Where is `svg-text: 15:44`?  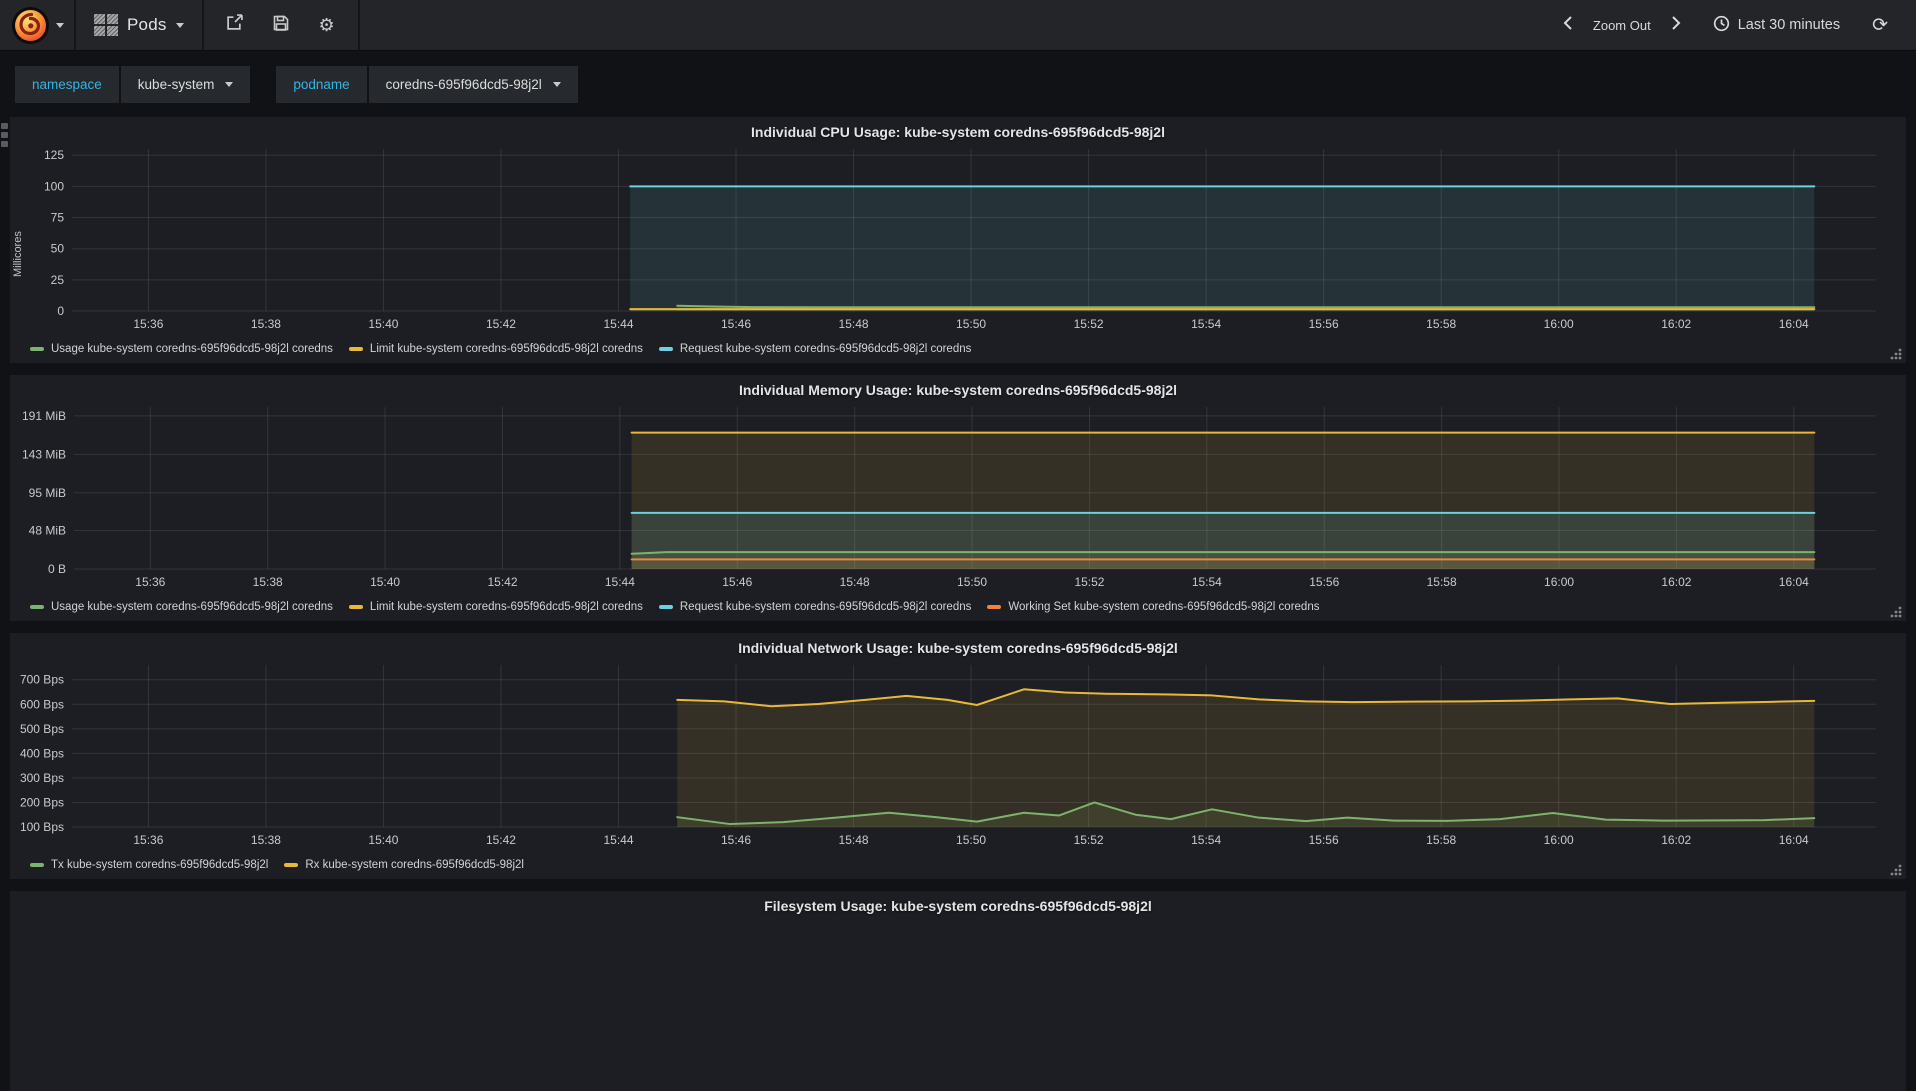 svg-text: 15:44 is located at coordinates (618, 324).